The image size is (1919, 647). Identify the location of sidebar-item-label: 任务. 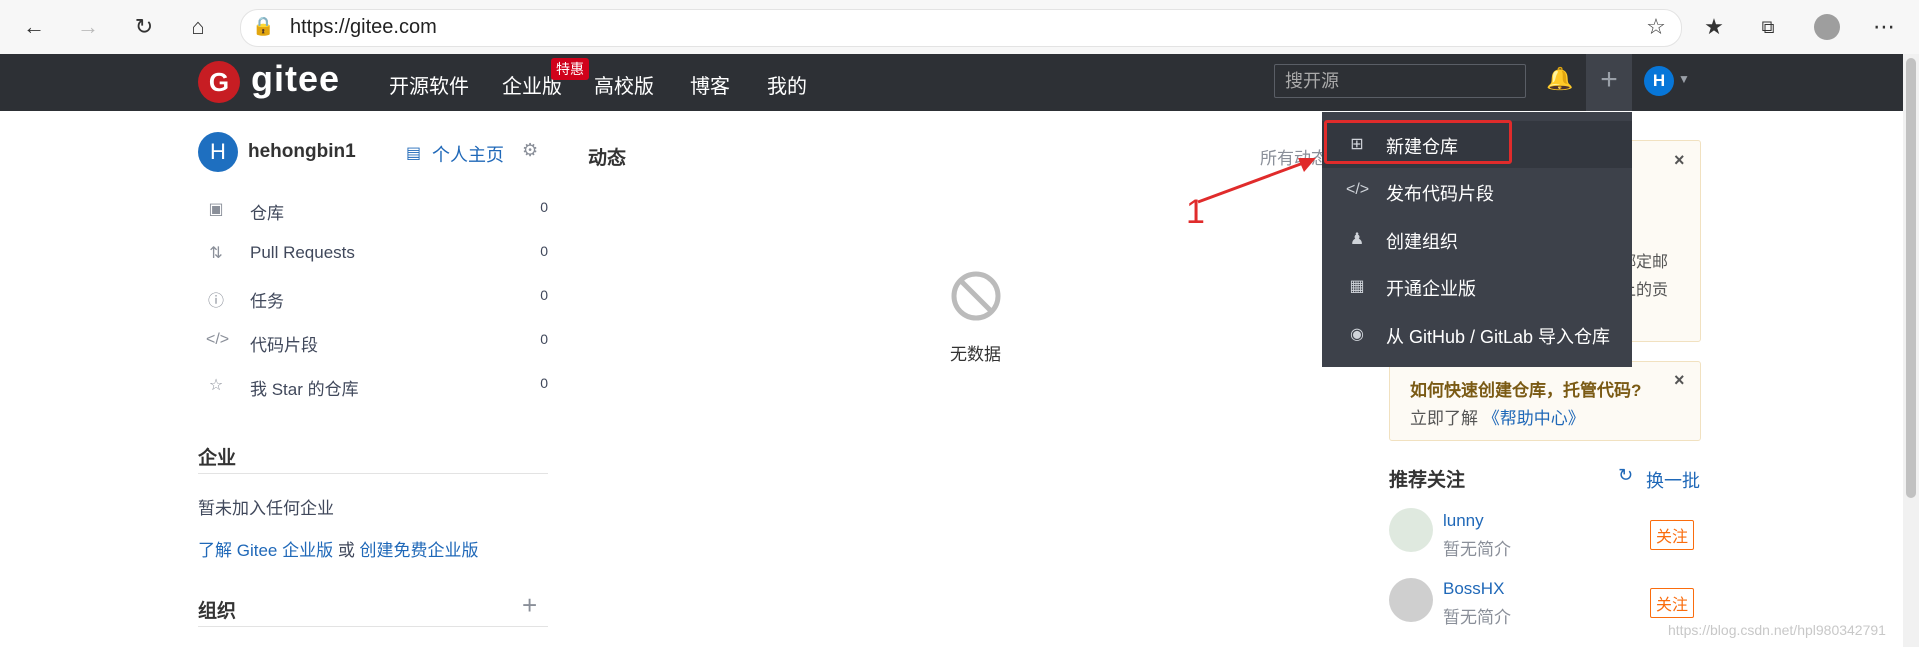
(267, 301).